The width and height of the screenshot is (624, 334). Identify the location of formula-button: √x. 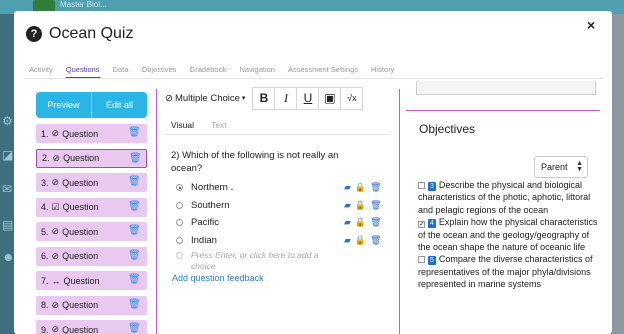
(352, 98).